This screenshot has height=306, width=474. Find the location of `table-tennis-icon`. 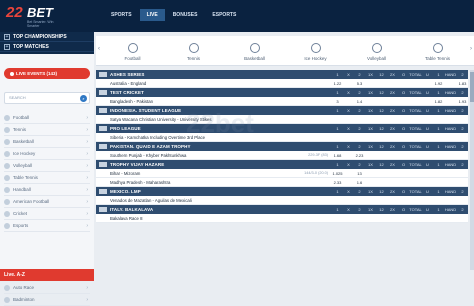

table-tennis-icon is located at coordinates (7, 177).